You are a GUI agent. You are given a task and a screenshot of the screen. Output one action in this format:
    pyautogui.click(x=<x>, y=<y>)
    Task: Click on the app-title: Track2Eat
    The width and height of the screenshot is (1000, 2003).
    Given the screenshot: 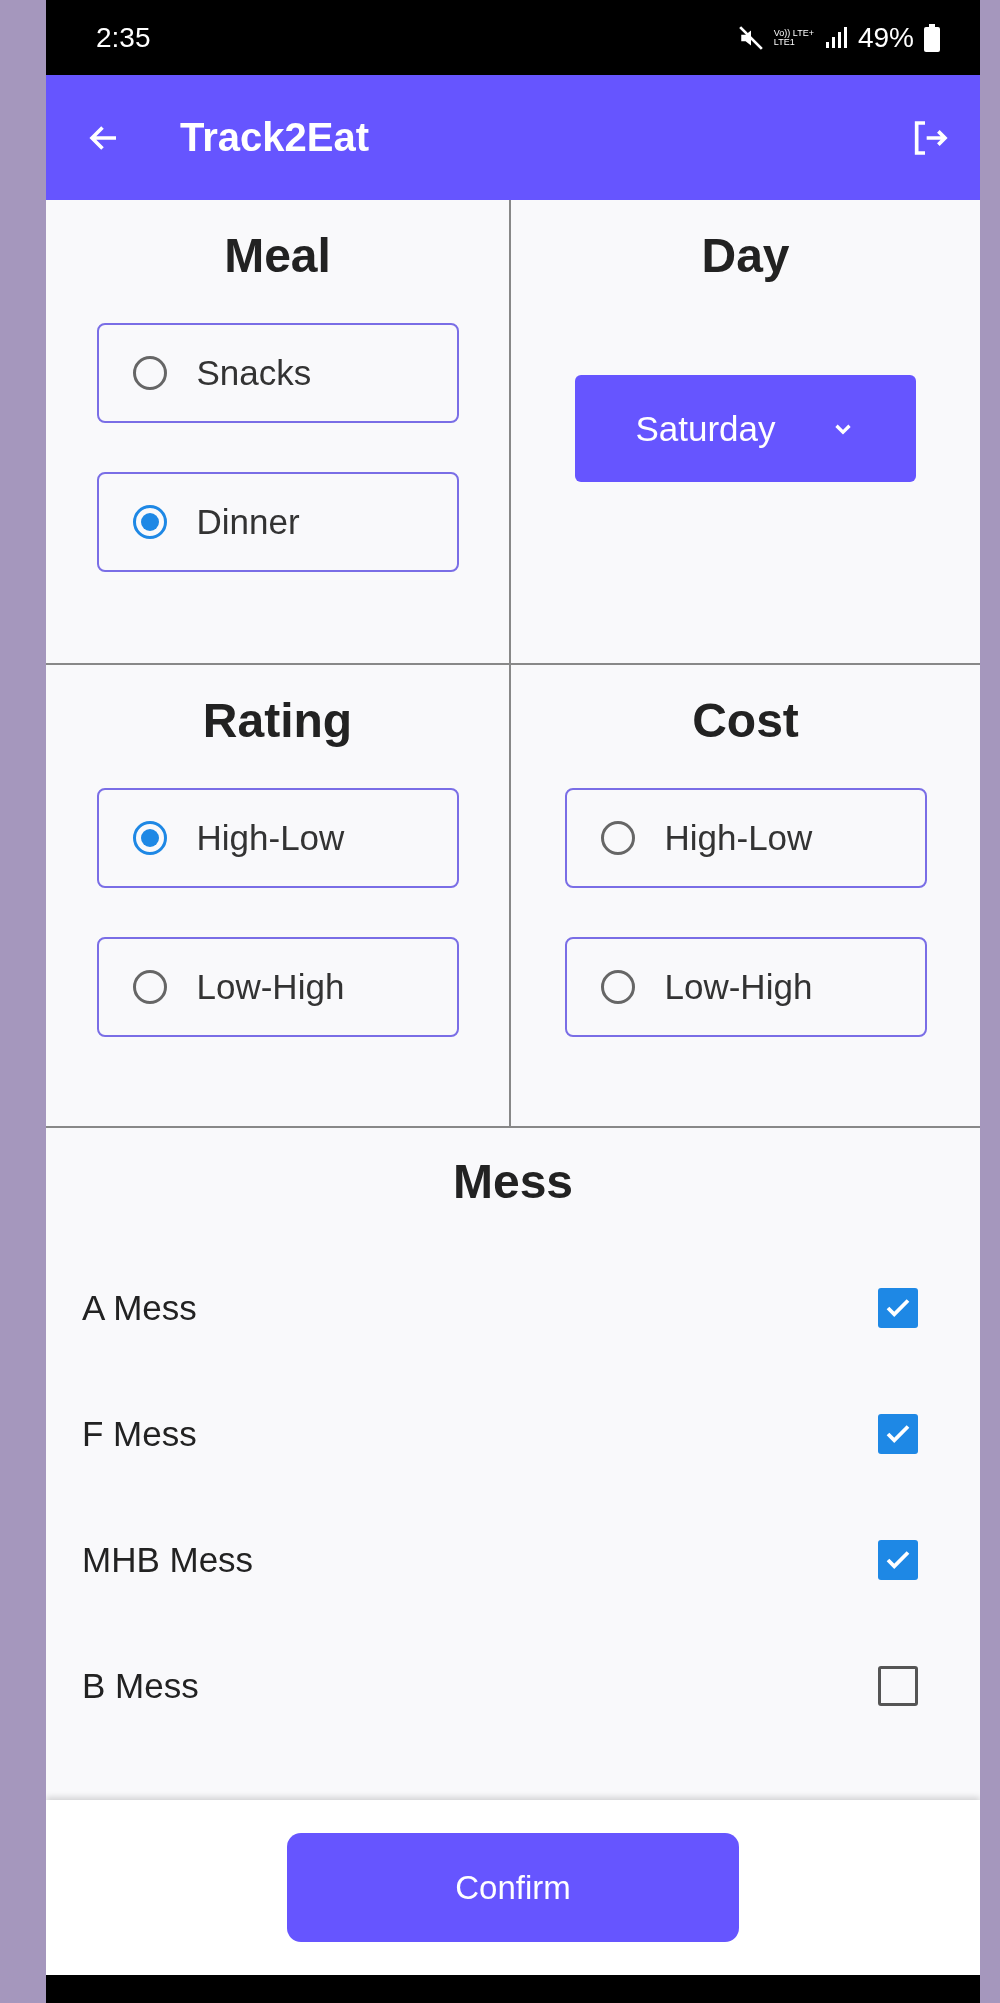 What is the action you would take?
    pyautogui.click(x=275, y=137)
    